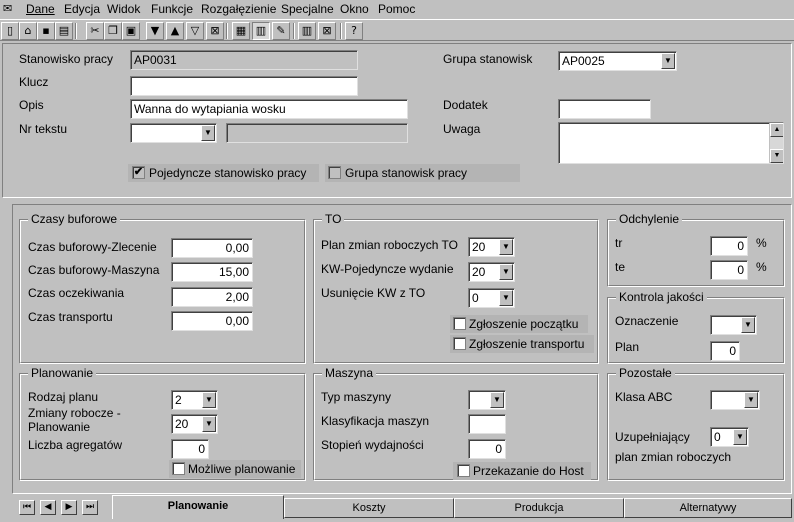 The height and width of the screenshot is (522, 794). Describe the element at coordinates (725, 351) in the screenshot. I see `plan-field: 0` at that location.